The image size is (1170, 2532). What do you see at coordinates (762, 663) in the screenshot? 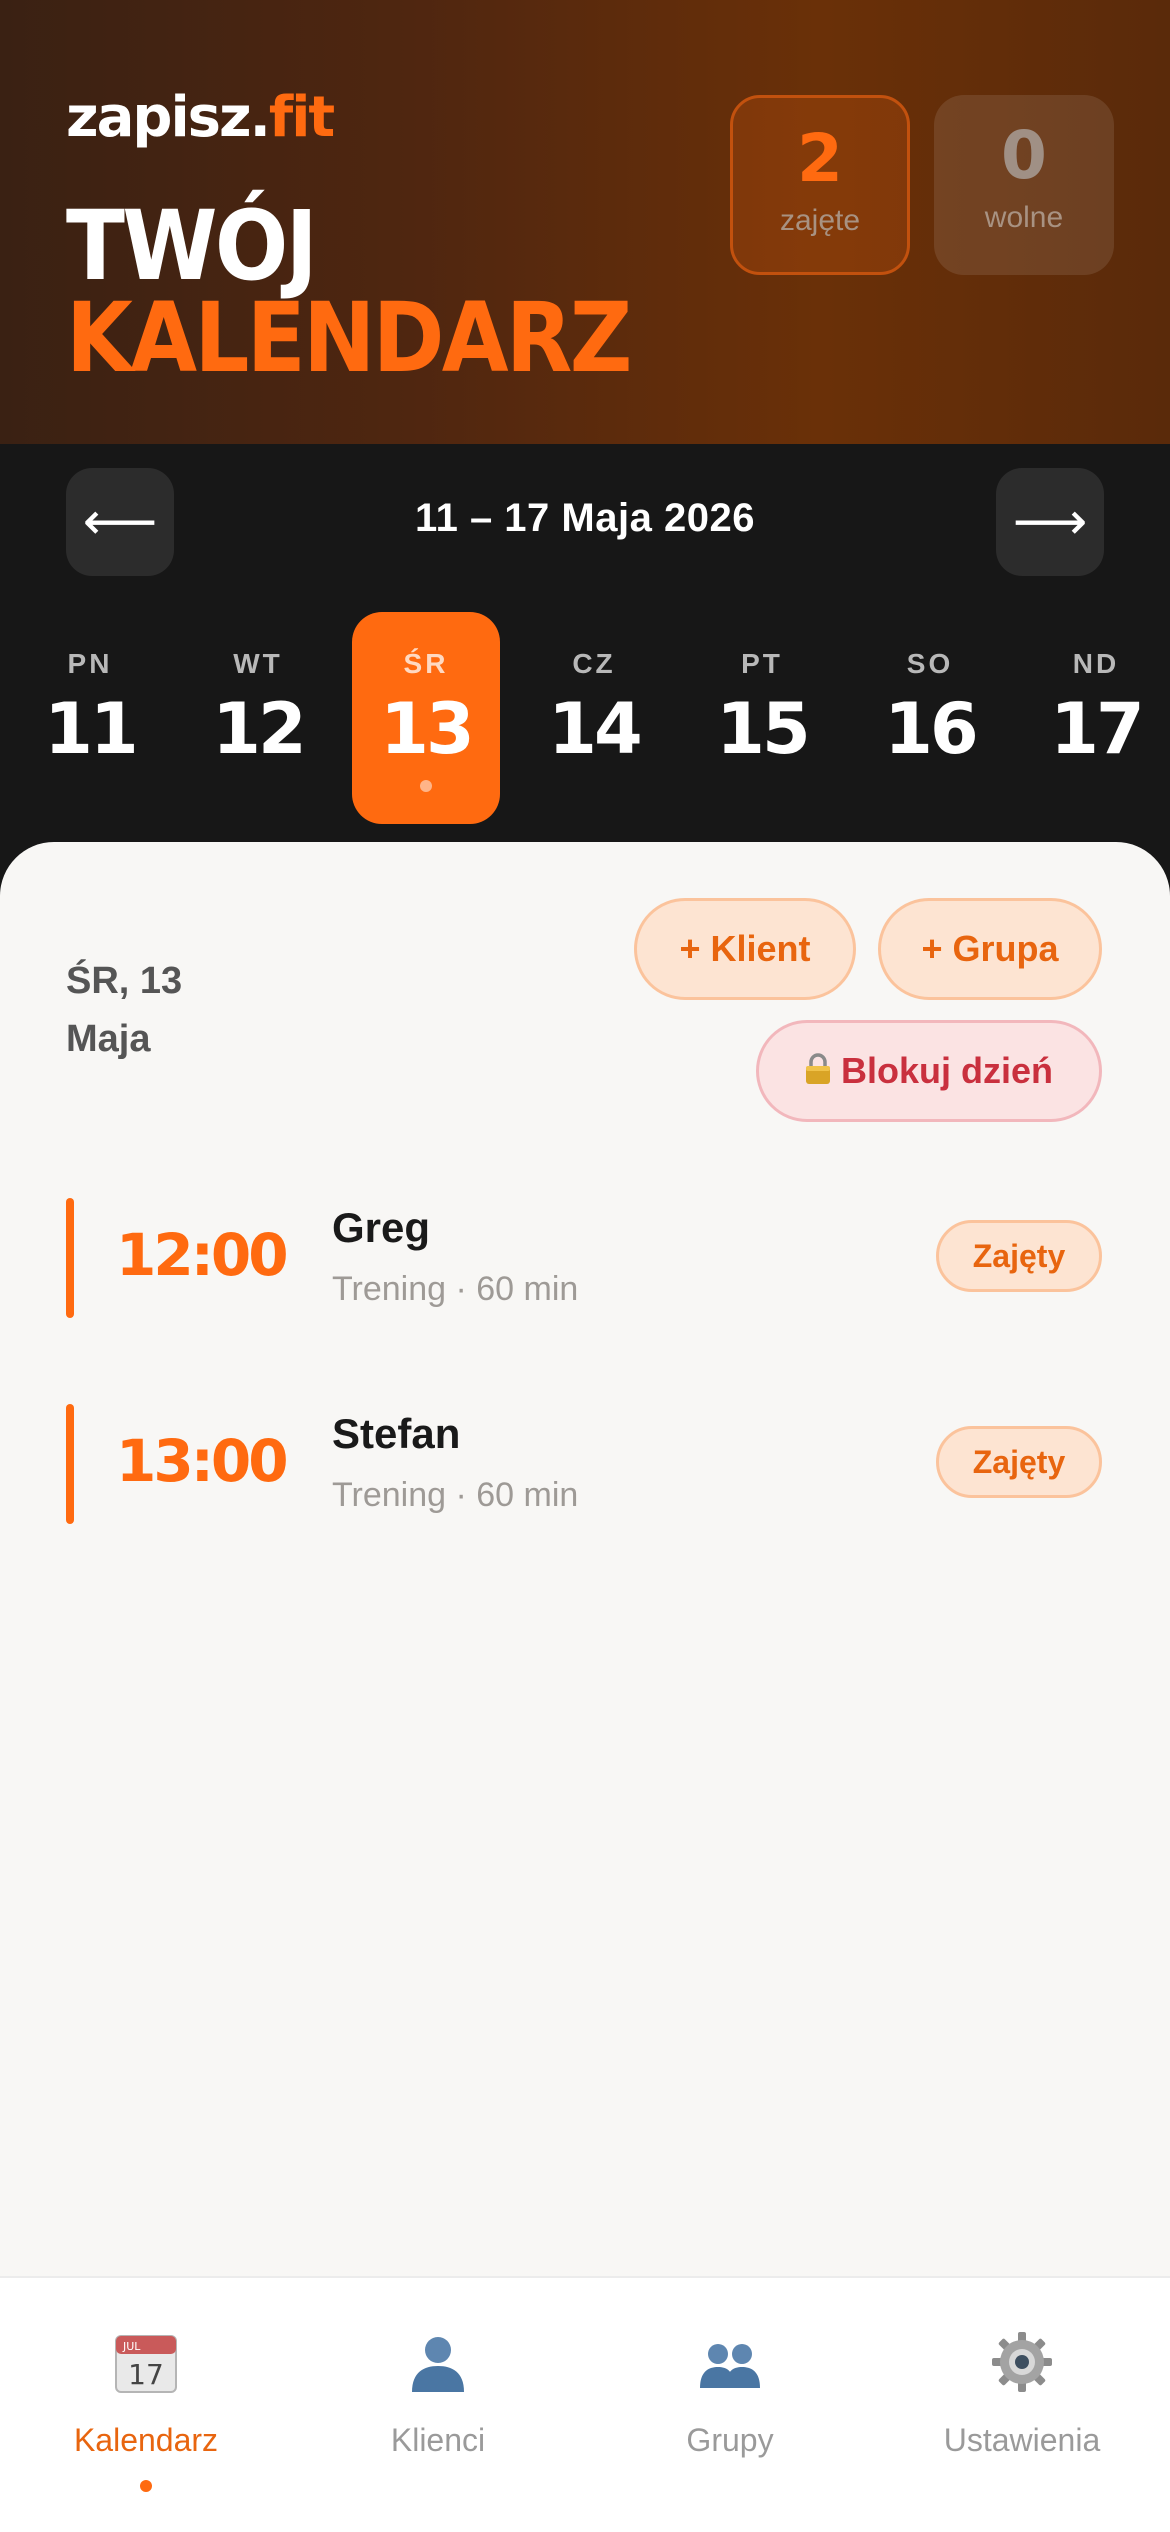
I see `day-name: PT` at bounding box center [762, 663].